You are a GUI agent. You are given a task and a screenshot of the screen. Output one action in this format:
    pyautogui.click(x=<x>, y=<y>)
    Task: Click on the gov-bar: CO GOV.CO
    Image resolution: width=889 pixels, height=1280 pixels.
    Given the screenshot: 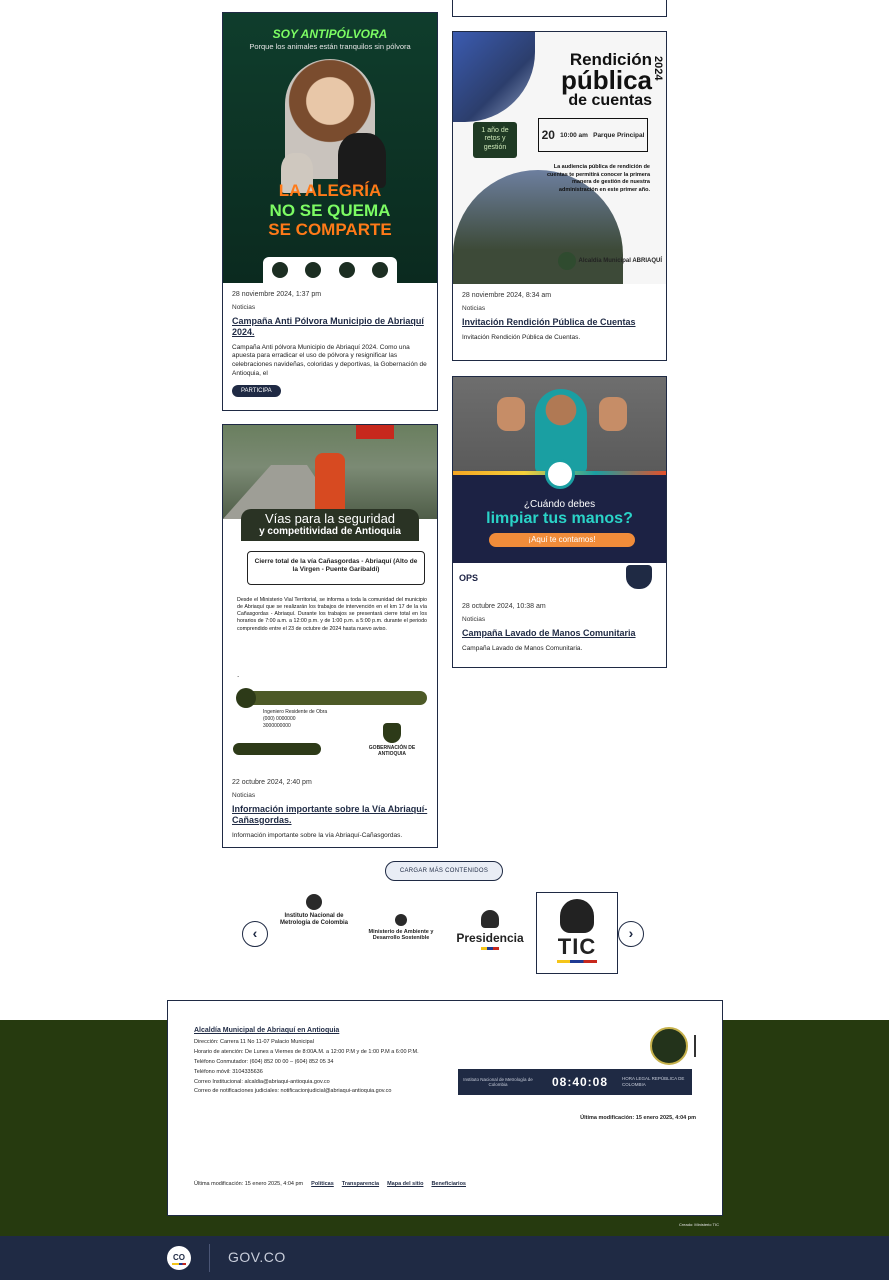 What is the action you would take?
    pyautogui.click(x=444, y=1258)
    